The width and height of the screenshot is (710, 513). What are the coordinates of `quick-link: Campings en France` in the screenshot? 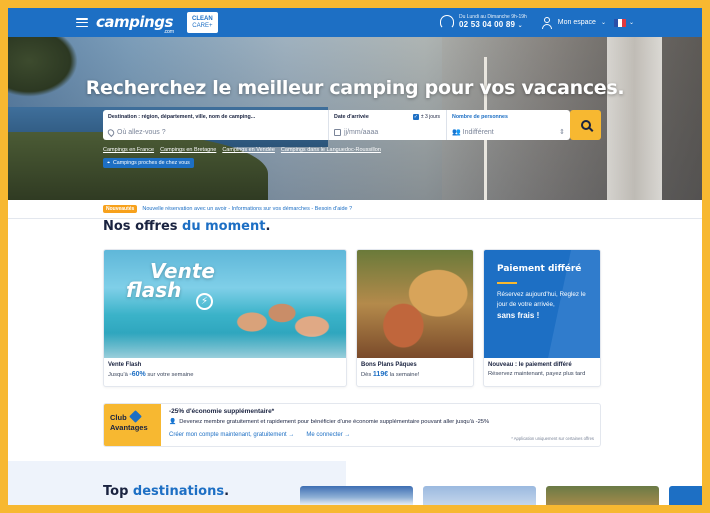 It's located at (128, 150).